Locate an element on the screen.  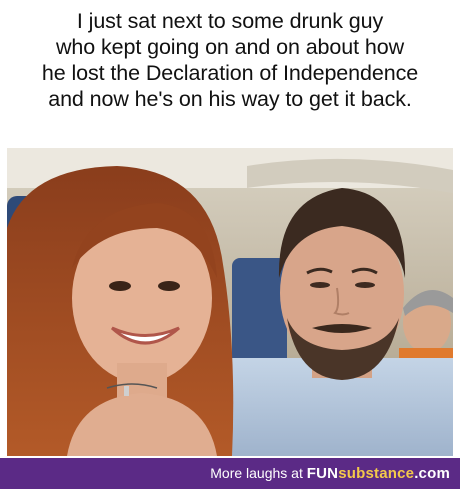
funsubstance-logo: FUNsubstance.com is located at coordinates (378, 473).